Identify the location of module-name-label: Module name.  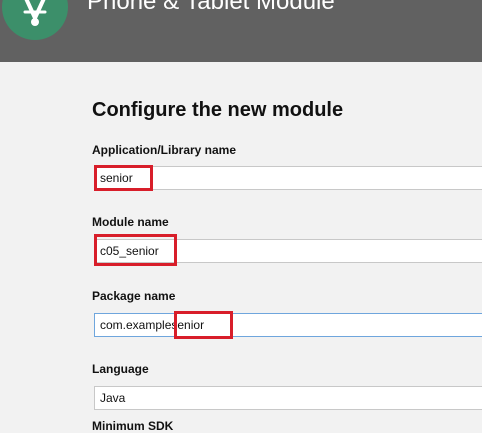
(130, 222).